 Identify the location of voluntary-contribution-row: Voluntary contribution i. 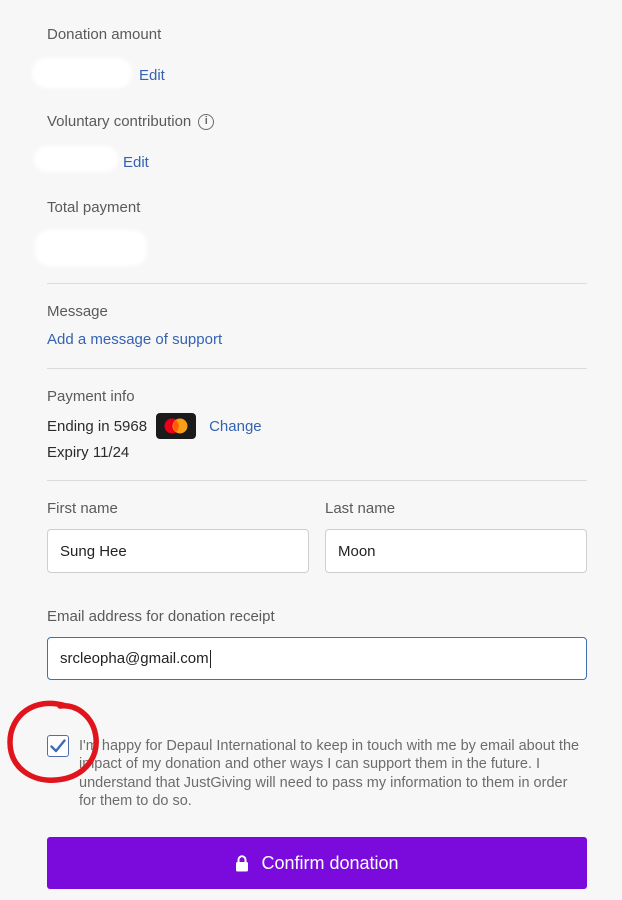
(131, 121).